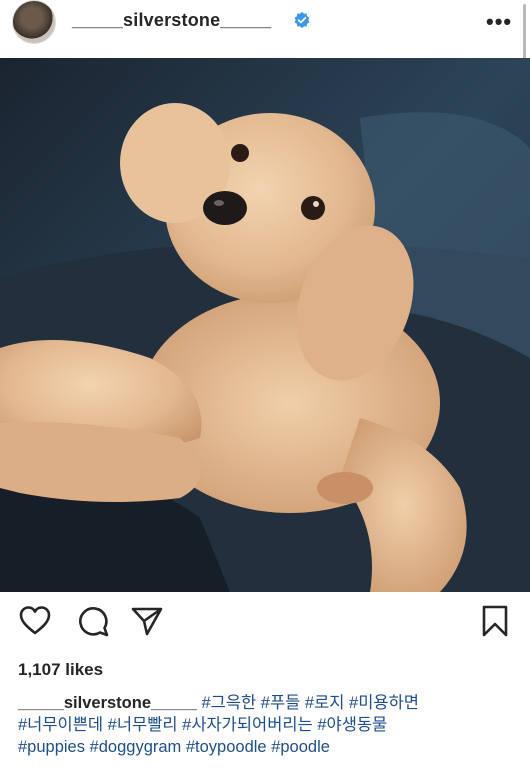  What do you see at coordinates (309, 703) in the screenshot?
I see `caption-tags-line1: #그윽한 #푸들 #로지 #미용하면` at bounding box center [309, 703].